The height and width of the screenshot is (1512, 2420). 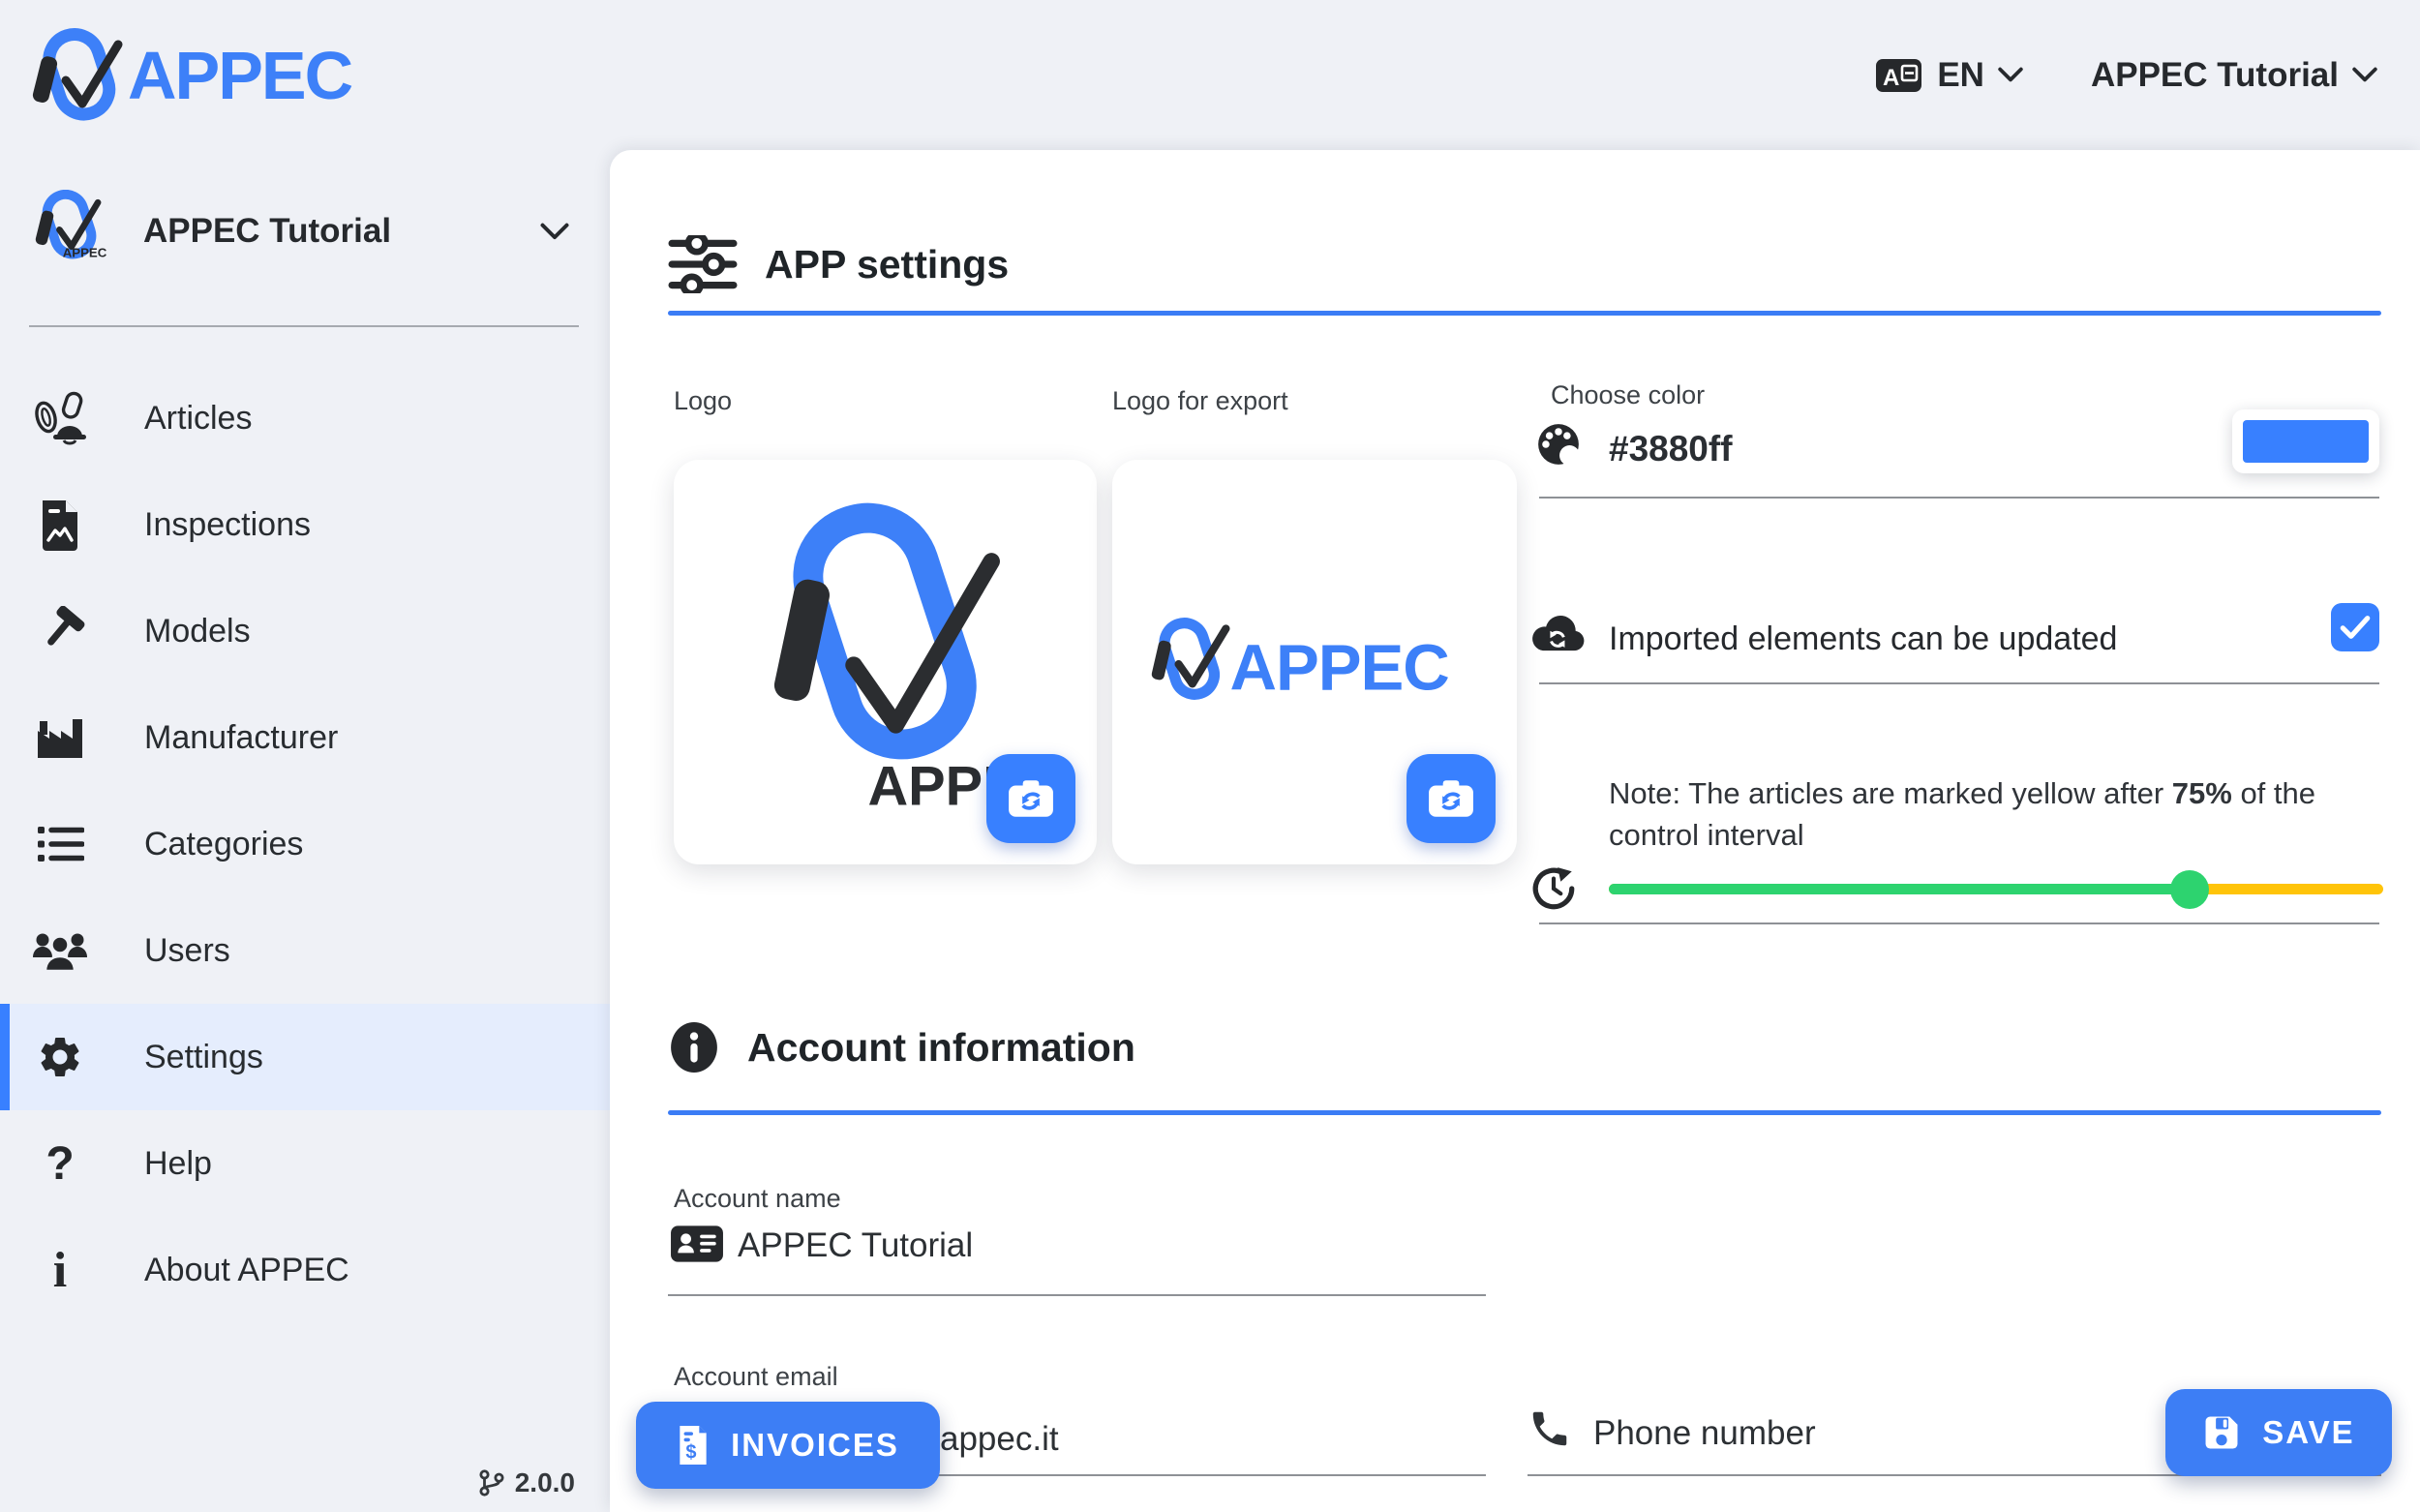 I want to click on brand-logo: APPEC, so click(x=189, y=75).